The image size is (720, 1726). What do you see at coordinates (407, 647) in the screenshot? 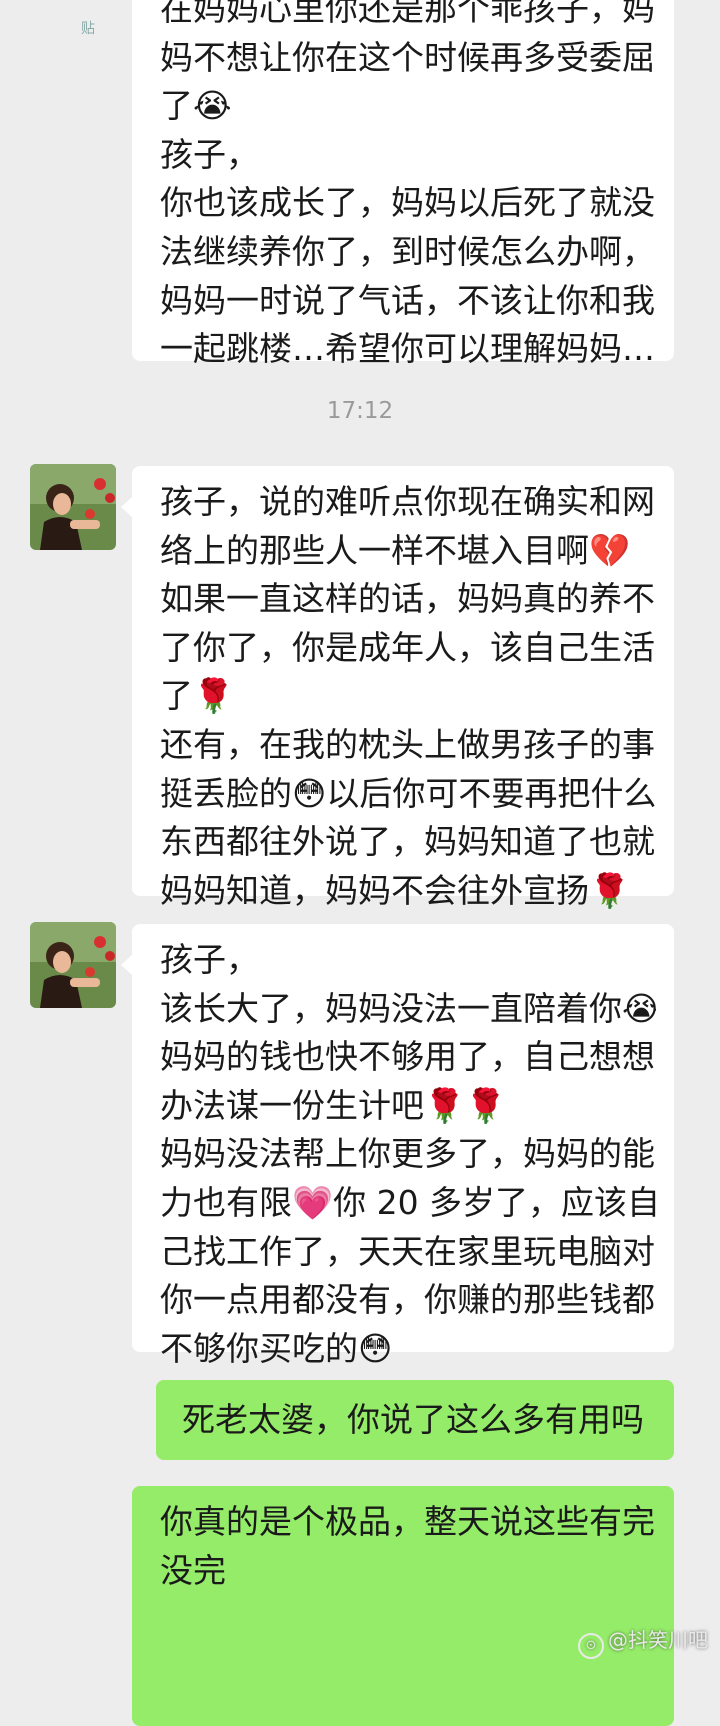
I see `message-line: 了你了，你是成年人，该自己生活` at bounding box center [407, 647].